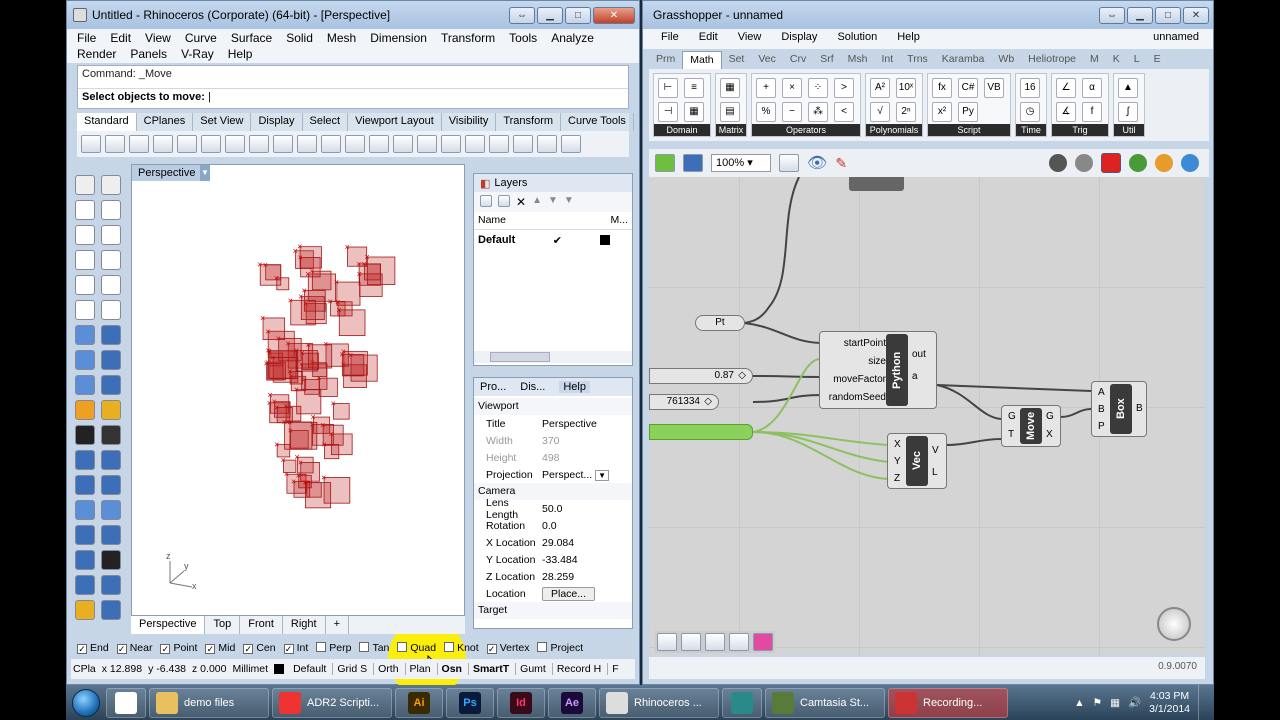 This screenshot has height=720, width=1280. Describe the element at coordinates (1137, 60) in the screenshot. I see `gh-tab-l: L` at that location.